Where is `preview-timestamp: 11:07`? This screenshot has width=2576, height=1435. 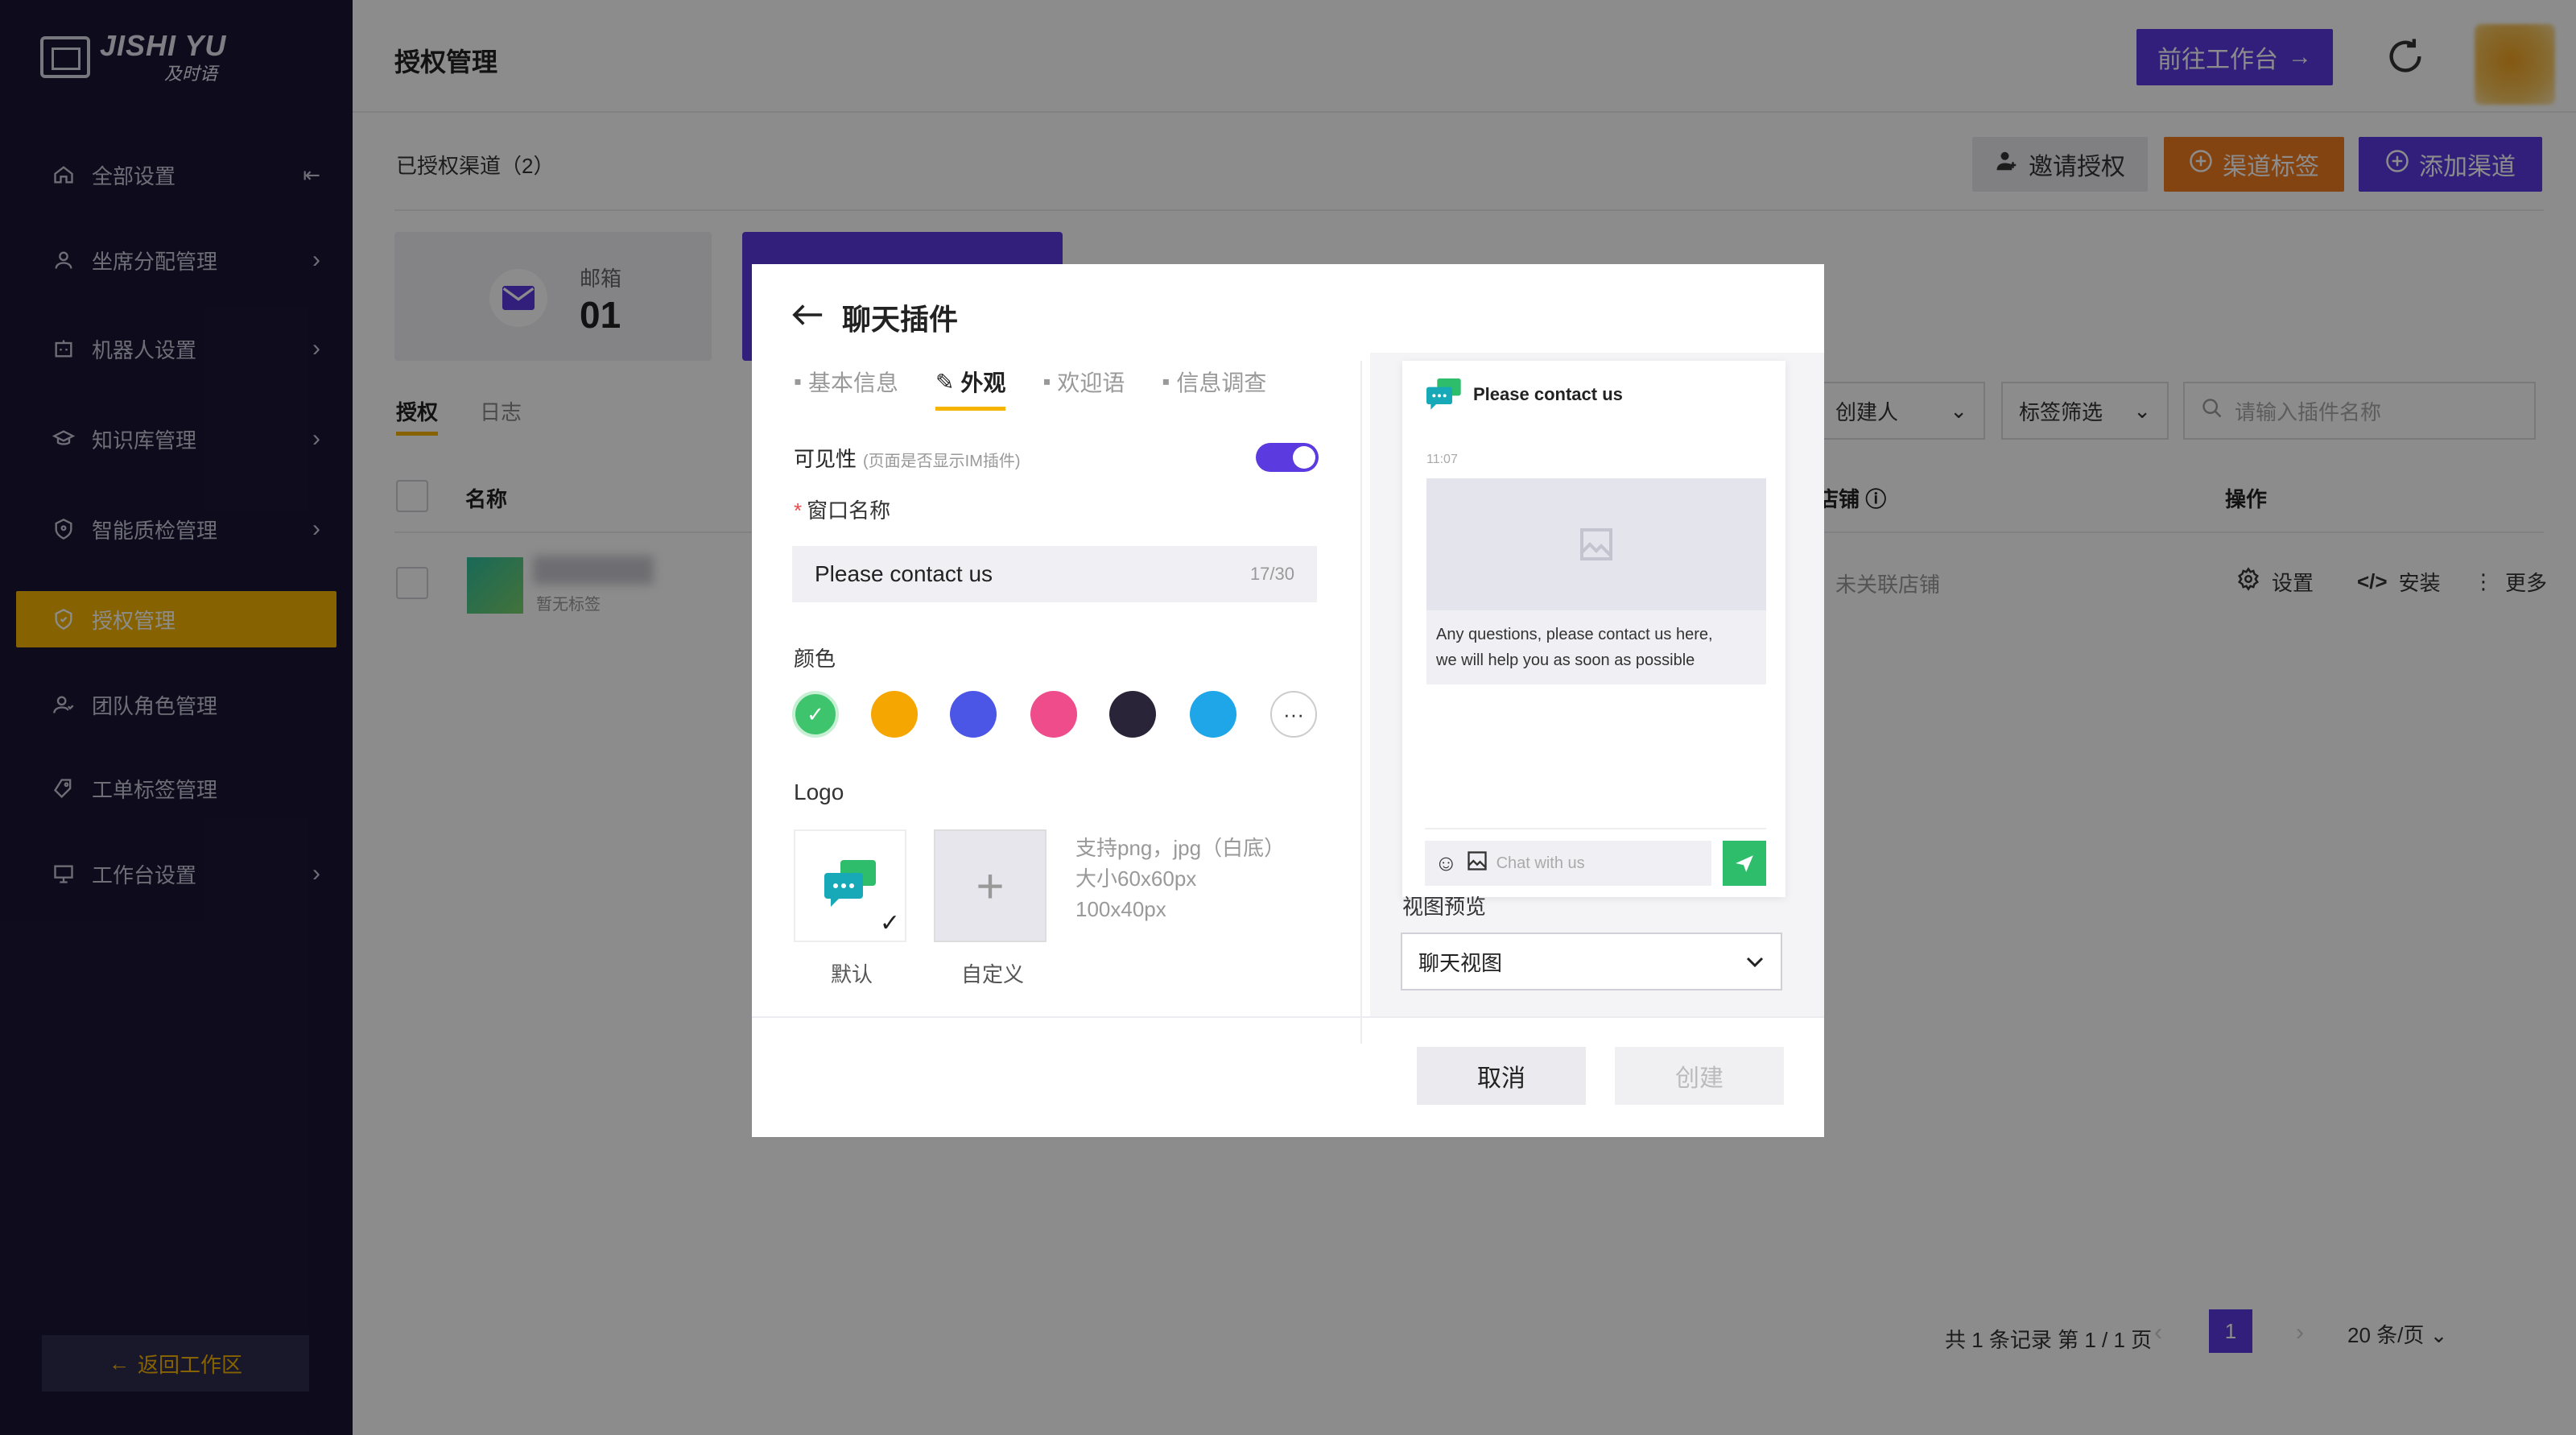 preview-timestamp: 11:07 is located at coordinates (1442, 459).